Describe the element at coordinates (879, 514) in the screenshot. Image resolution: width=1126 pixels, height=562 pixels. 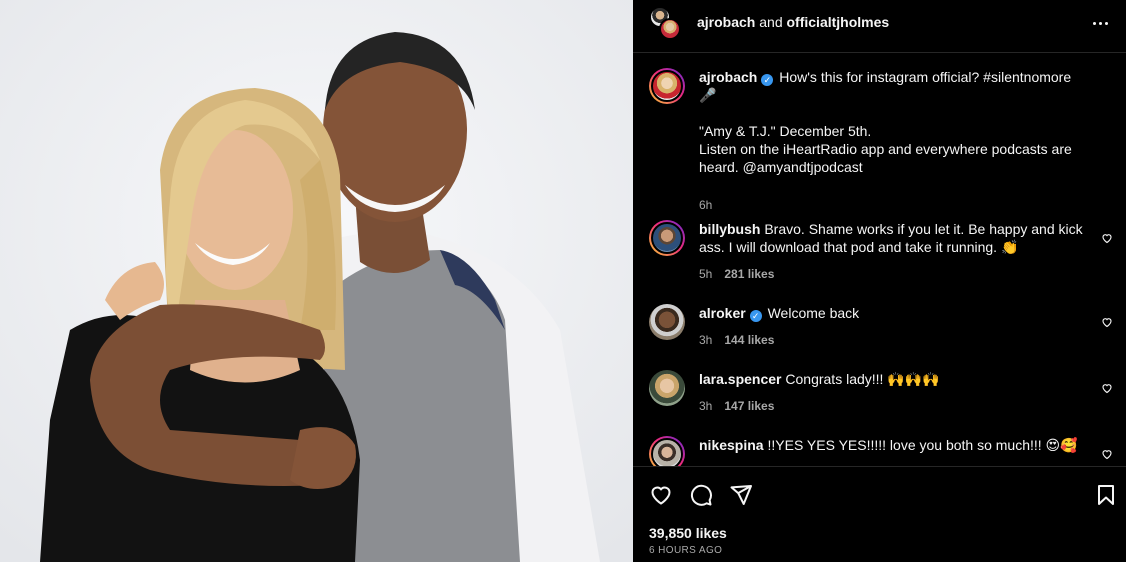
I see `post-actions: 39,850 likes 6 HOURS AGO` at that location.